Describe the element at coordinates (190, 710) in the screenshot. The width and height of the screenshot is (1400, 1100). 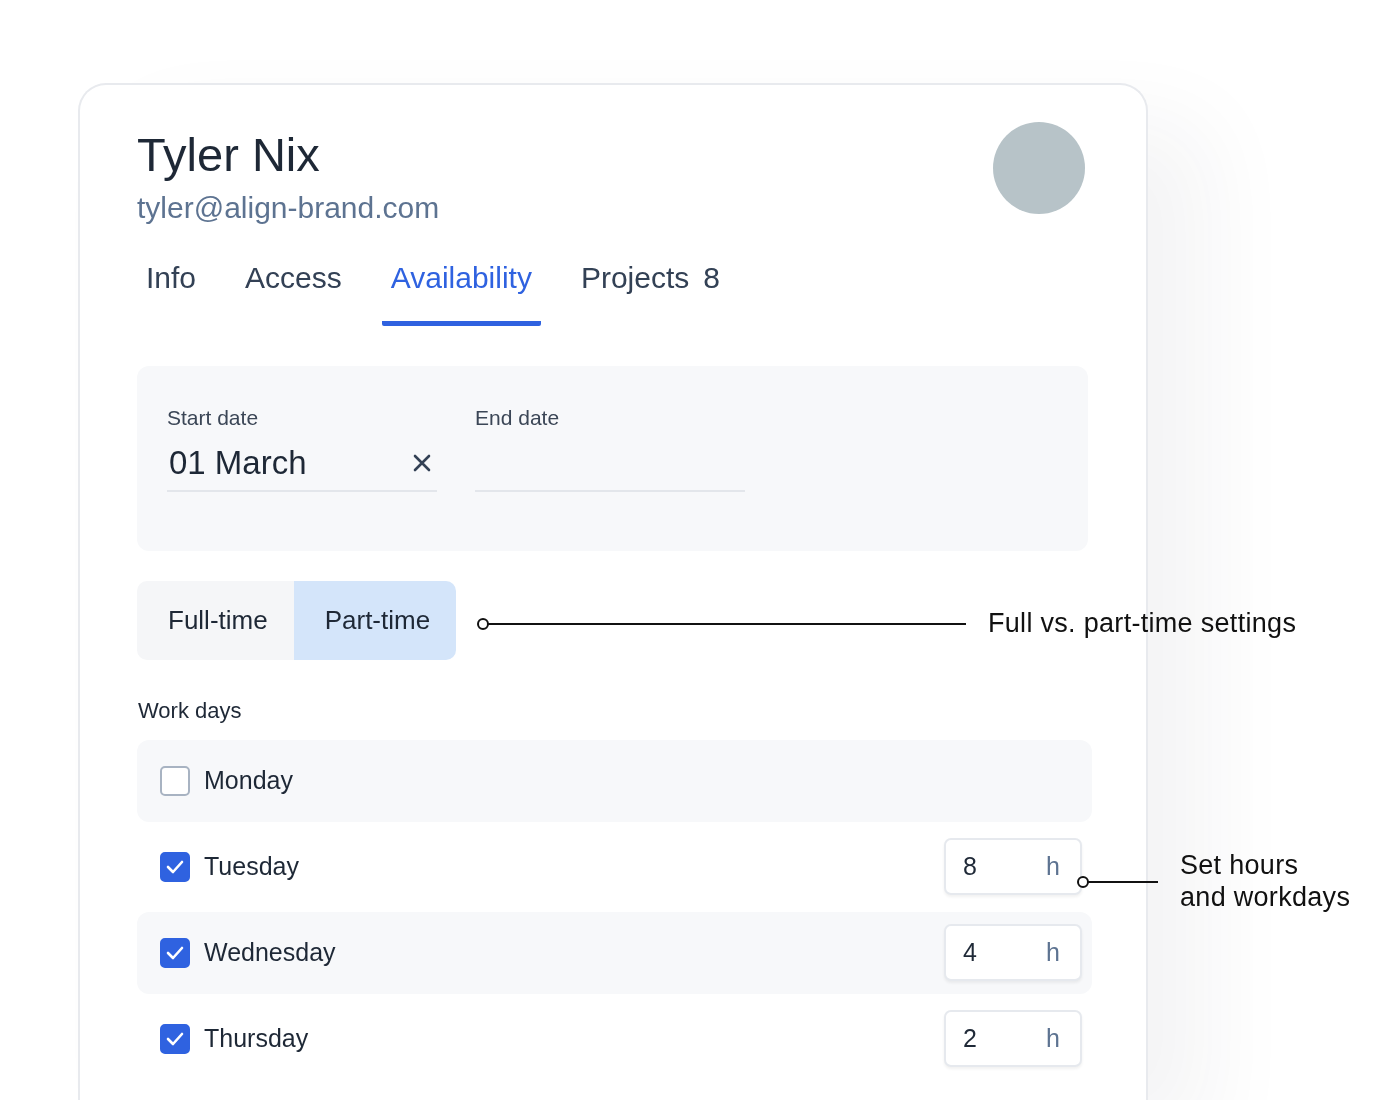
I see `section-label: Work days` at that location.